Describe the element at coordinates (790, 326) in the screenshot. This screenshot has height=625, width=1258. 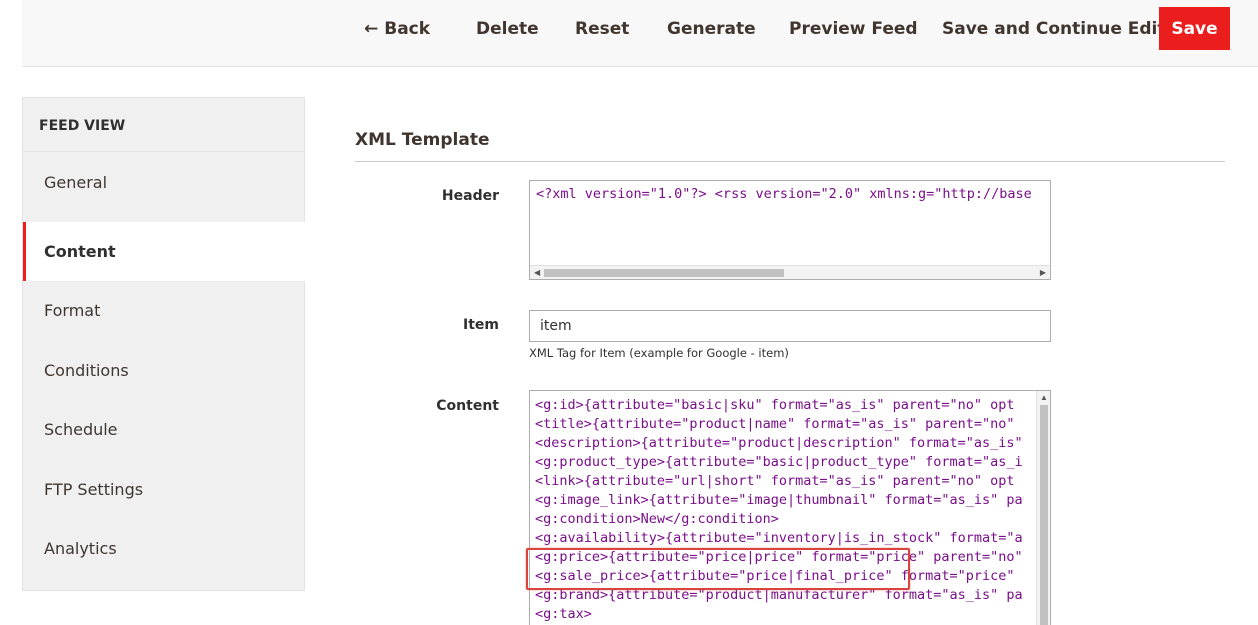
I see `item-tag-input` at that location.